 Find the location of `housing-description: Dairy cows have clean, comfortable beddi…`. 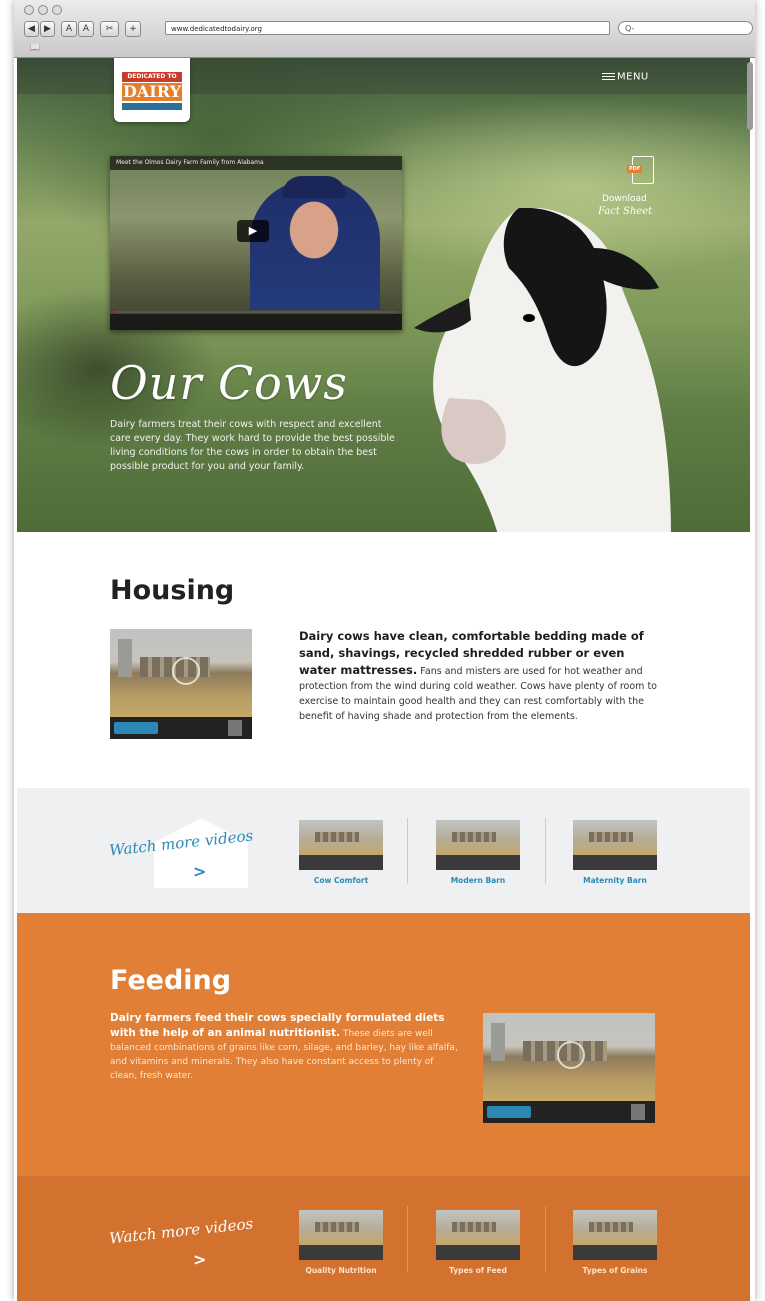

housing-description: Dairy cows have clean, comfortable beddi… is located at coordinates (480, 676).